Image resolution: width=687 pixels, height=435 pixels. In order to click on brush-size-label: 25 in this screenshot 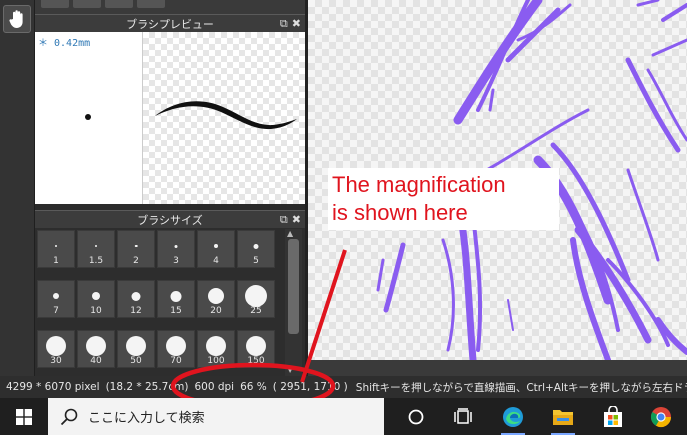, I will do `click(256, 311)`.